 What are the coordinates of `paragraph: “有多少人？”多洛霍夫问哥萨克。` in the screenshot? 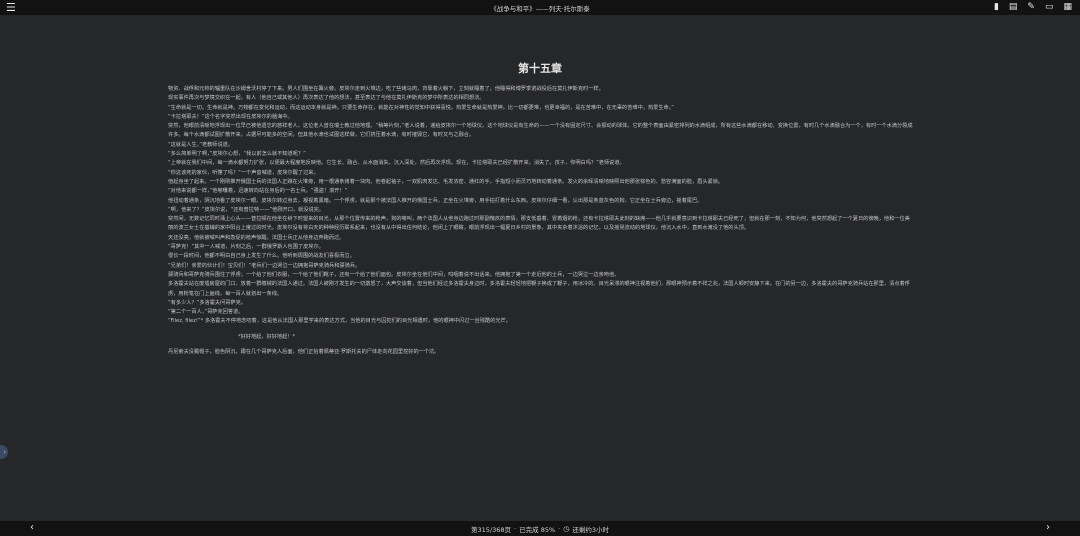 It's located at (207, 302).